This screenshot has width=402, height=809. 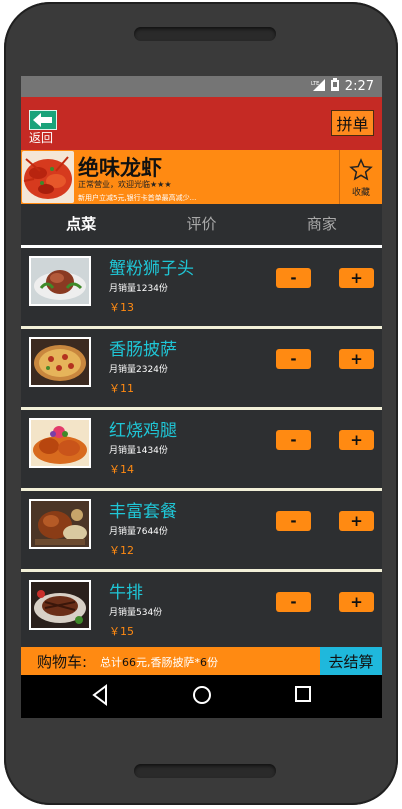 I want to click on back-button, so click(x=43, y=120).